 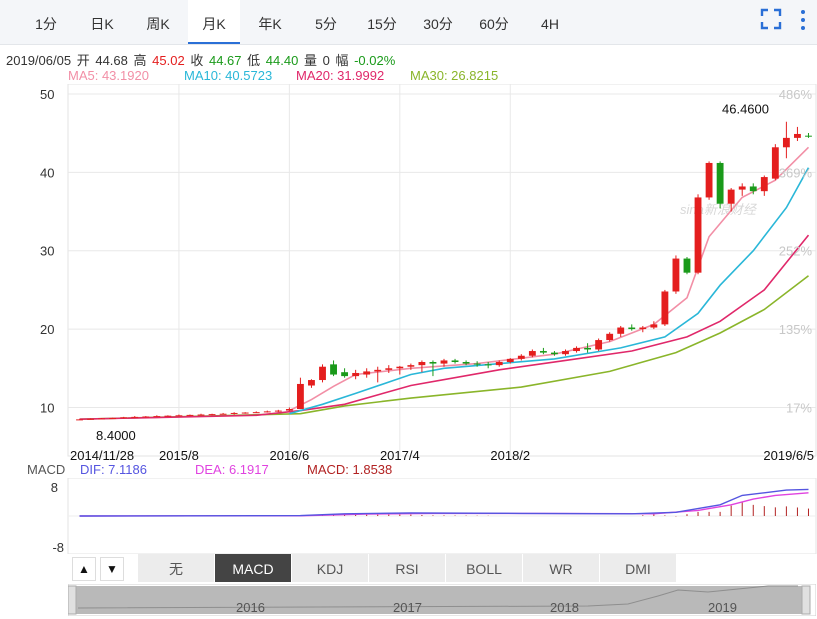 What do you see at coordinates (382, 22) in the screenshot?
I see `tab-15min: 15分` at bounding box center [382, 22].